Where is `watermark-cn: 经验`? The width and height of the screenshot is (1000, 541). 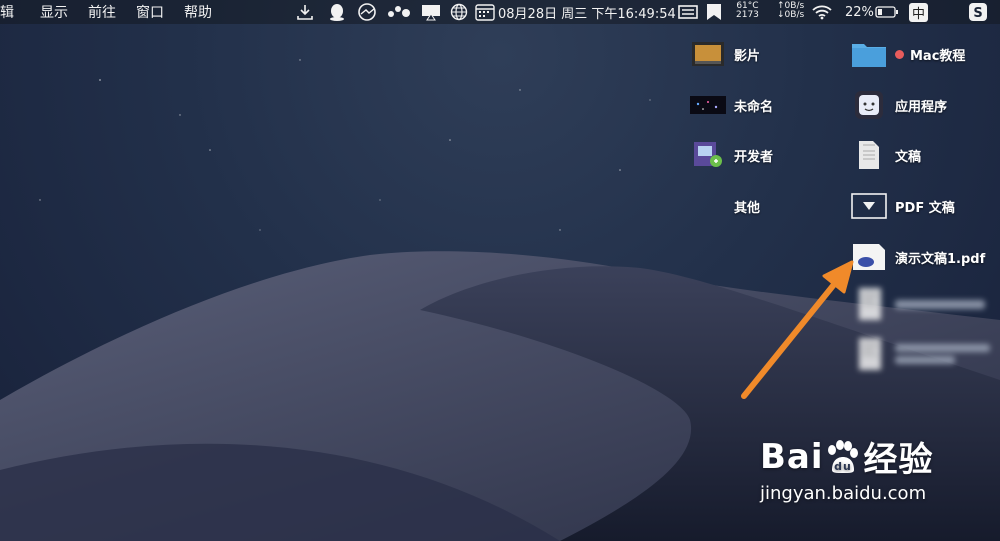
watermark-cn: 经验 is located at coordinates (898, 460).